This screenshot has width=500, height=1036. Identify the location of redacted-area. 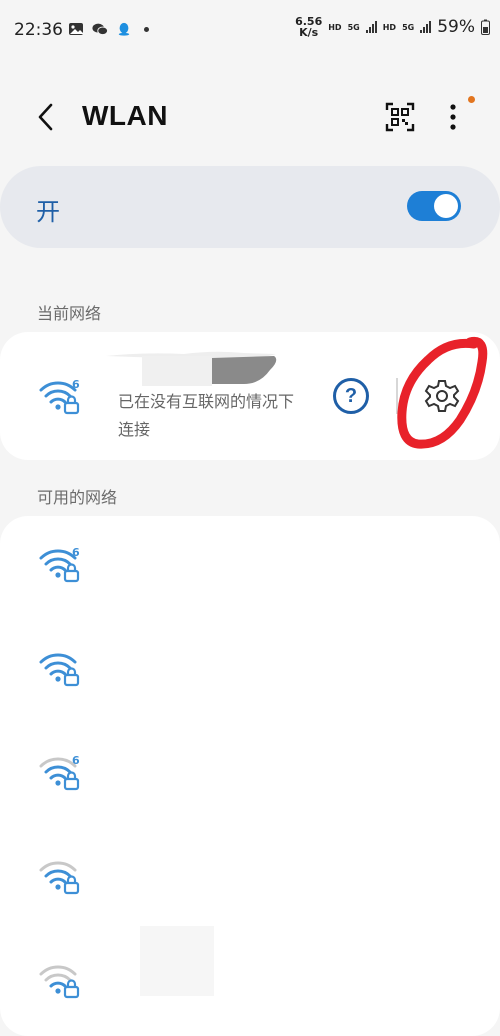
(177, 961).